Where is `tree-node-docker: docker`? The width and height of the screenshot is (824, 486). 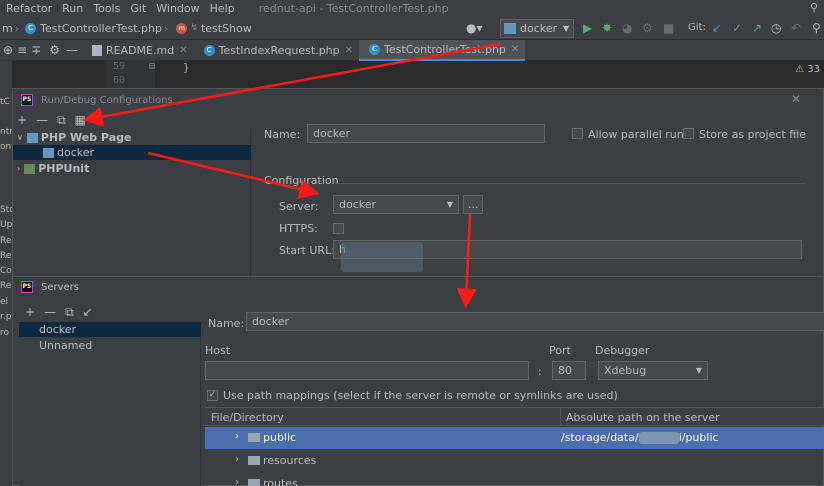 tree-node-docker: docker is located at coordinates (132, 152).